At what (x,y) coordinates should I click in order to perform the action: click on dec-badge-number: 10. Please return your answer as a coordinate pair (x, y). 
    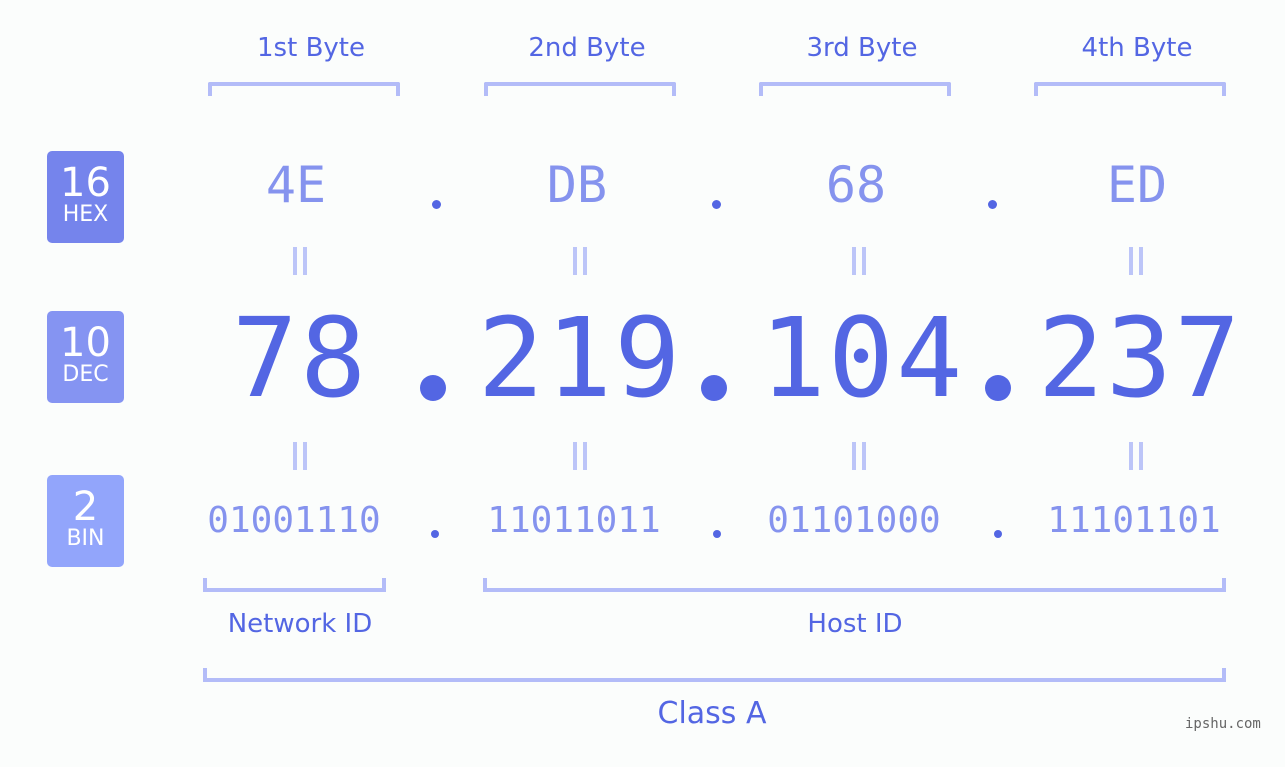
    Looking at the image, I should click on (85, 343).